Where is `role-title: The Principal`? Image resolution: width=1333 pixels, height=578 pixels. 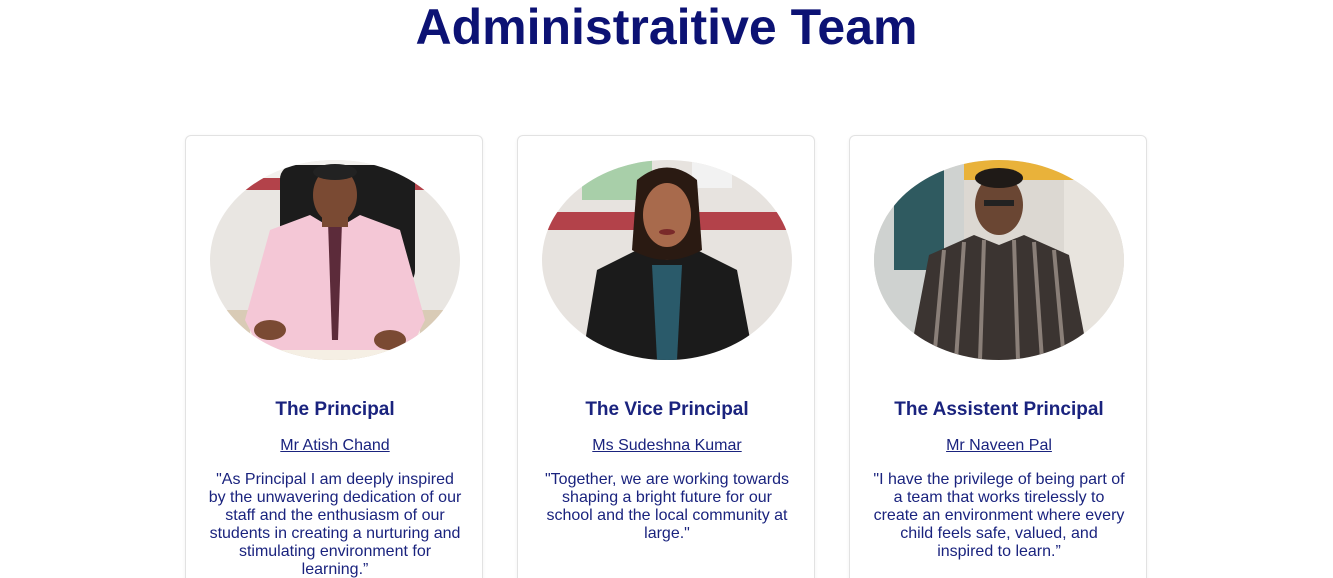 role-title: The Principal is located at coordinates (335, 409).